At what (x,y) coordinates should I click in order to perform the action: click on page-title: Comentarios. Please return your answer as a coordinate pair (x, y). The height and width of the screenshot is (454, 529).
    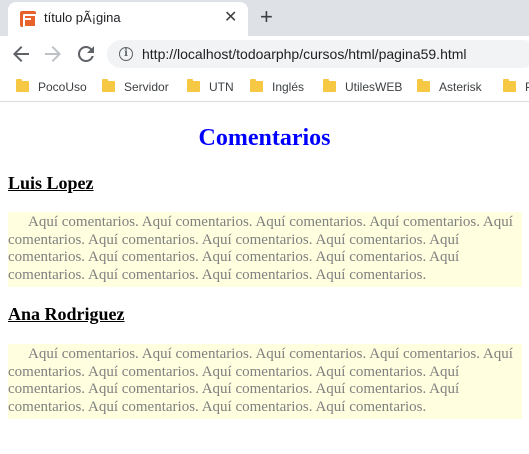
    Looking at the image, I should click on (264, 138).